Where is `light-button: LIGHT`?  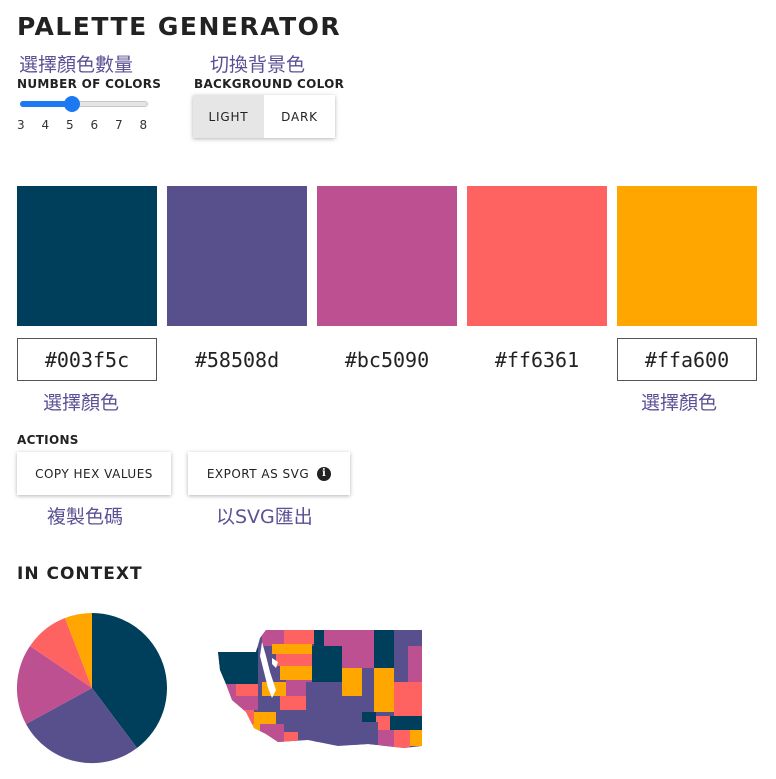
light-button: LIGHT is located at coordinates (228, 116).